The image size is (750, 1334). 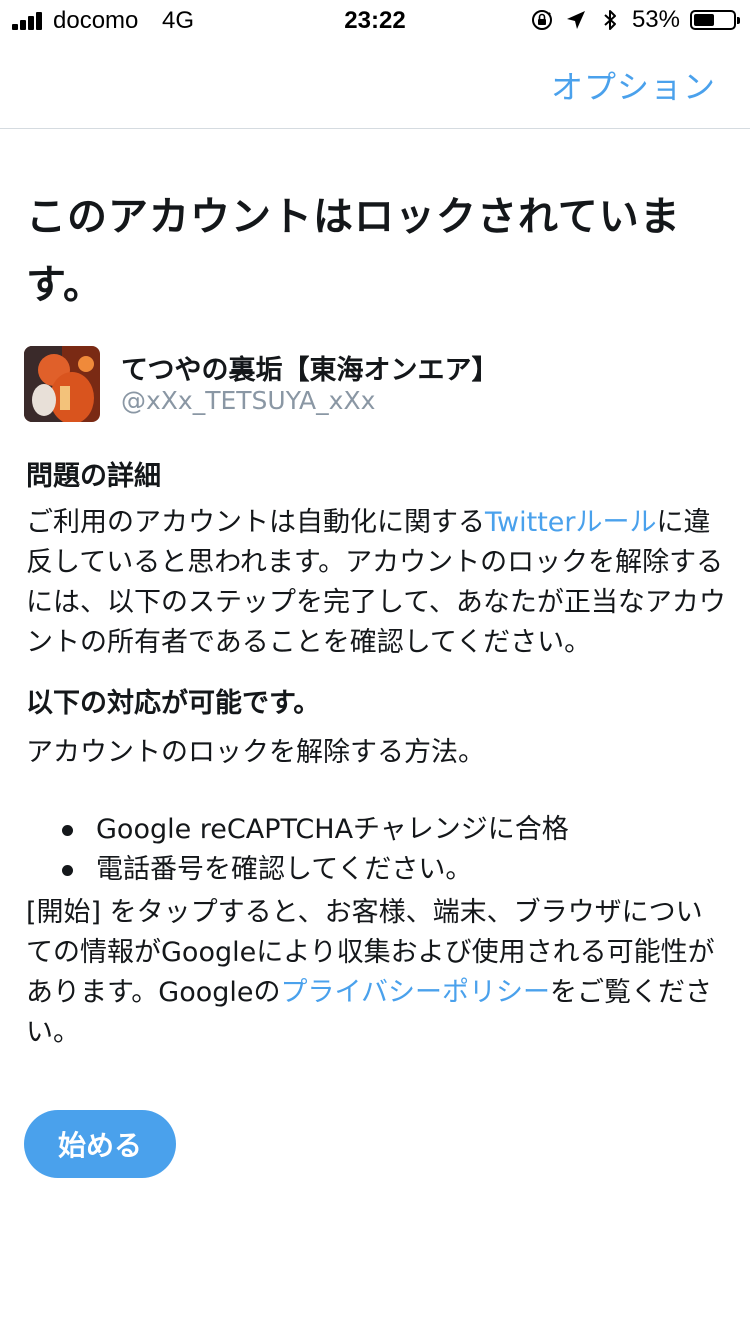 I want to click on list-item: Google reCAPTCHAチャレンジに合格, so click(x=315, y=830).